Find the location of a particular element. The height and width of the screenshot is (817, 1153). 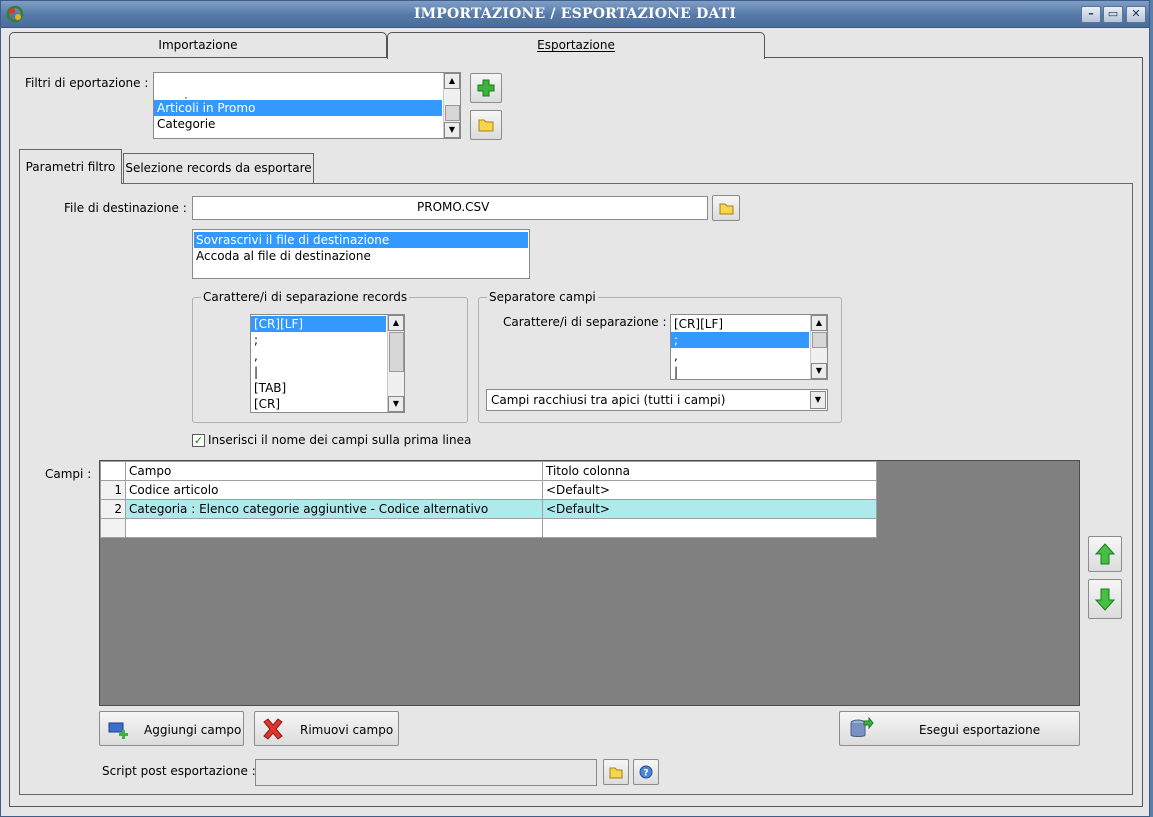

record-separator-list: [CR][LF] ; , | [TAB] [CR] ▲ ▼ is located at coordinates (327, 363).